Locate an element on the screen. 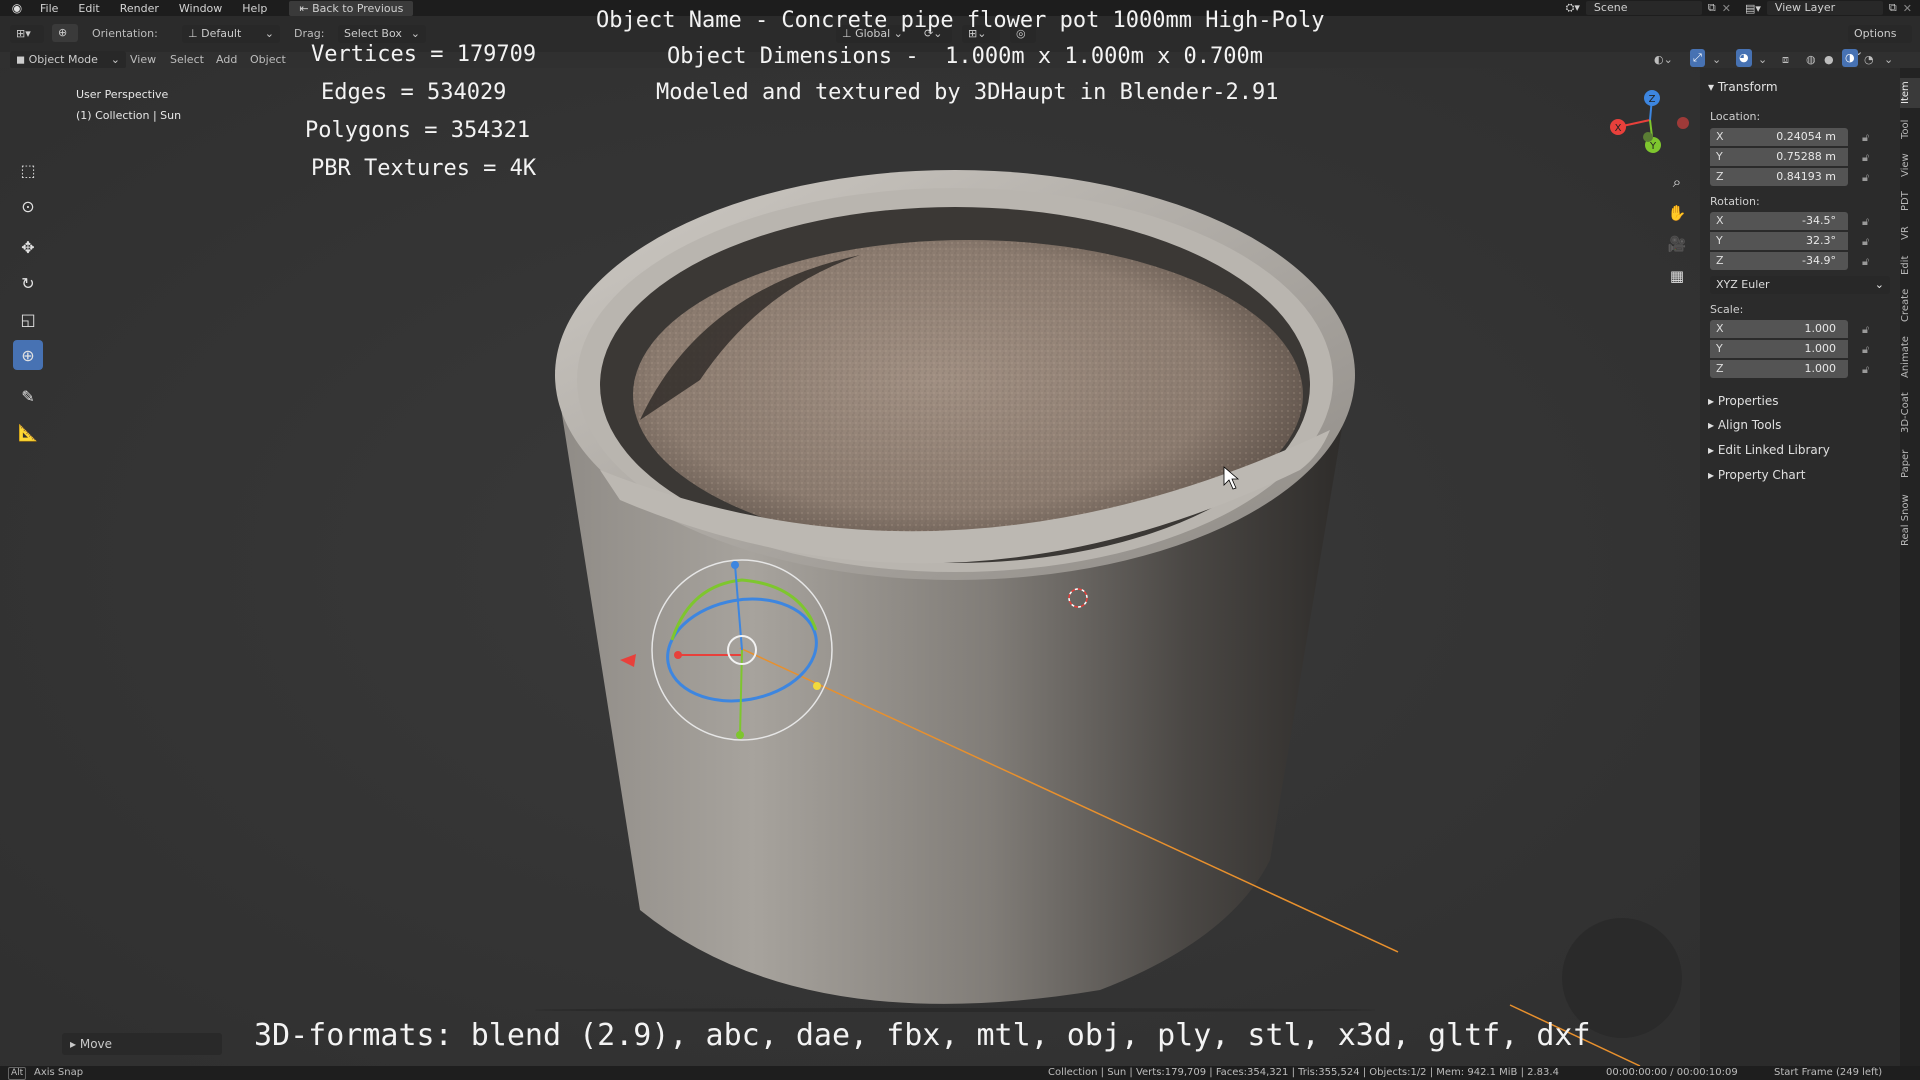 Image resolution: width=1920 pixels, height=1080 pixels. tab-view: View is located at coordinates (1910, 165).